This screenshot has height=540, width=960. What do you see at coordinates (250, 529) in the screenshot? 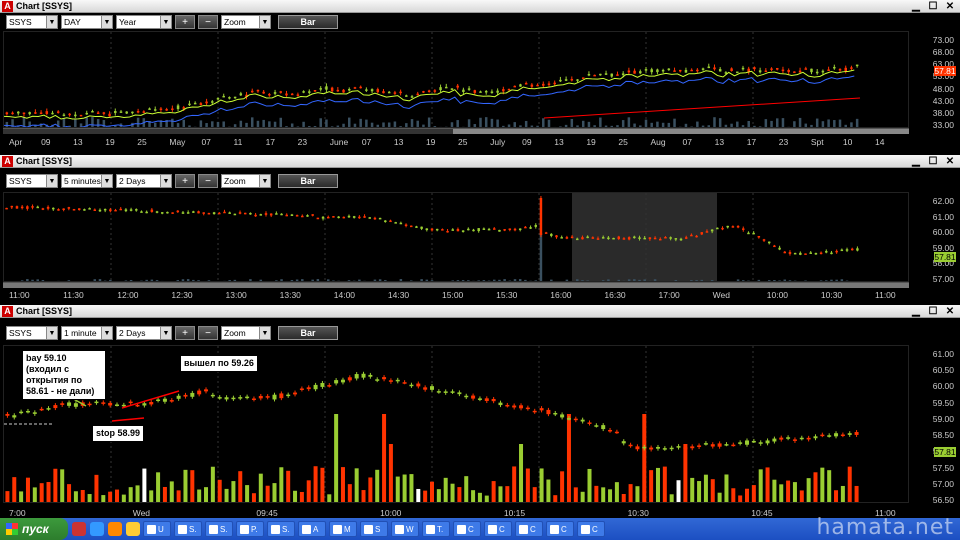
I see `taskbar-task: P.` at bounding box center [250, 529].